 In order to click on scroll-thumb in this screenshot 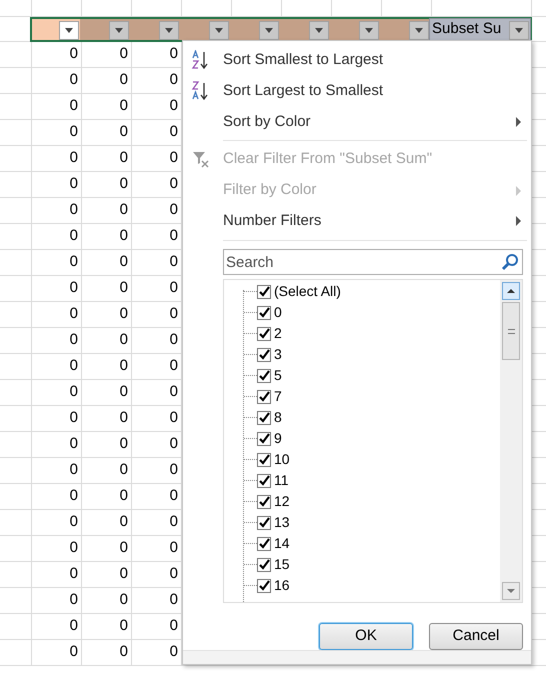, I will do `click(511, 331)`.